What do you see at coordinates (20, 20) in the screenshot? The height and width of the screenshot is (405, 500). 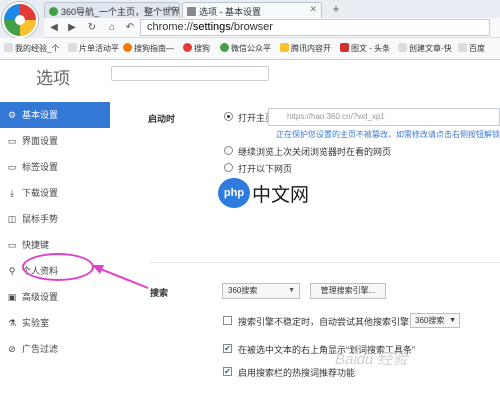 I see `browser-logo-icon` at bounding box center [20, 20].